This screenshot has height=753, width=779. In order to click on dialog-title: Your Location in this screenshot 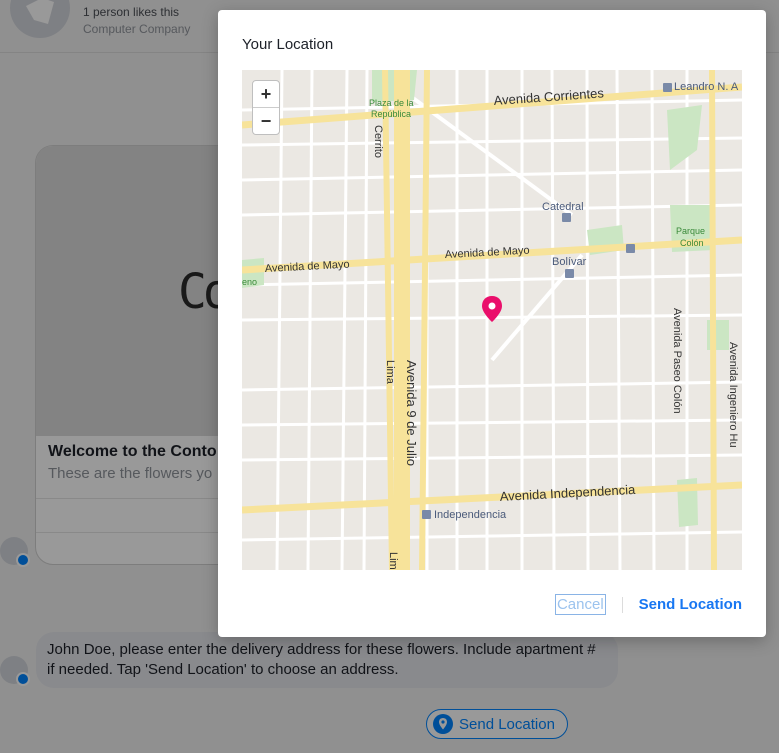, I will do `click(288, 44)`.